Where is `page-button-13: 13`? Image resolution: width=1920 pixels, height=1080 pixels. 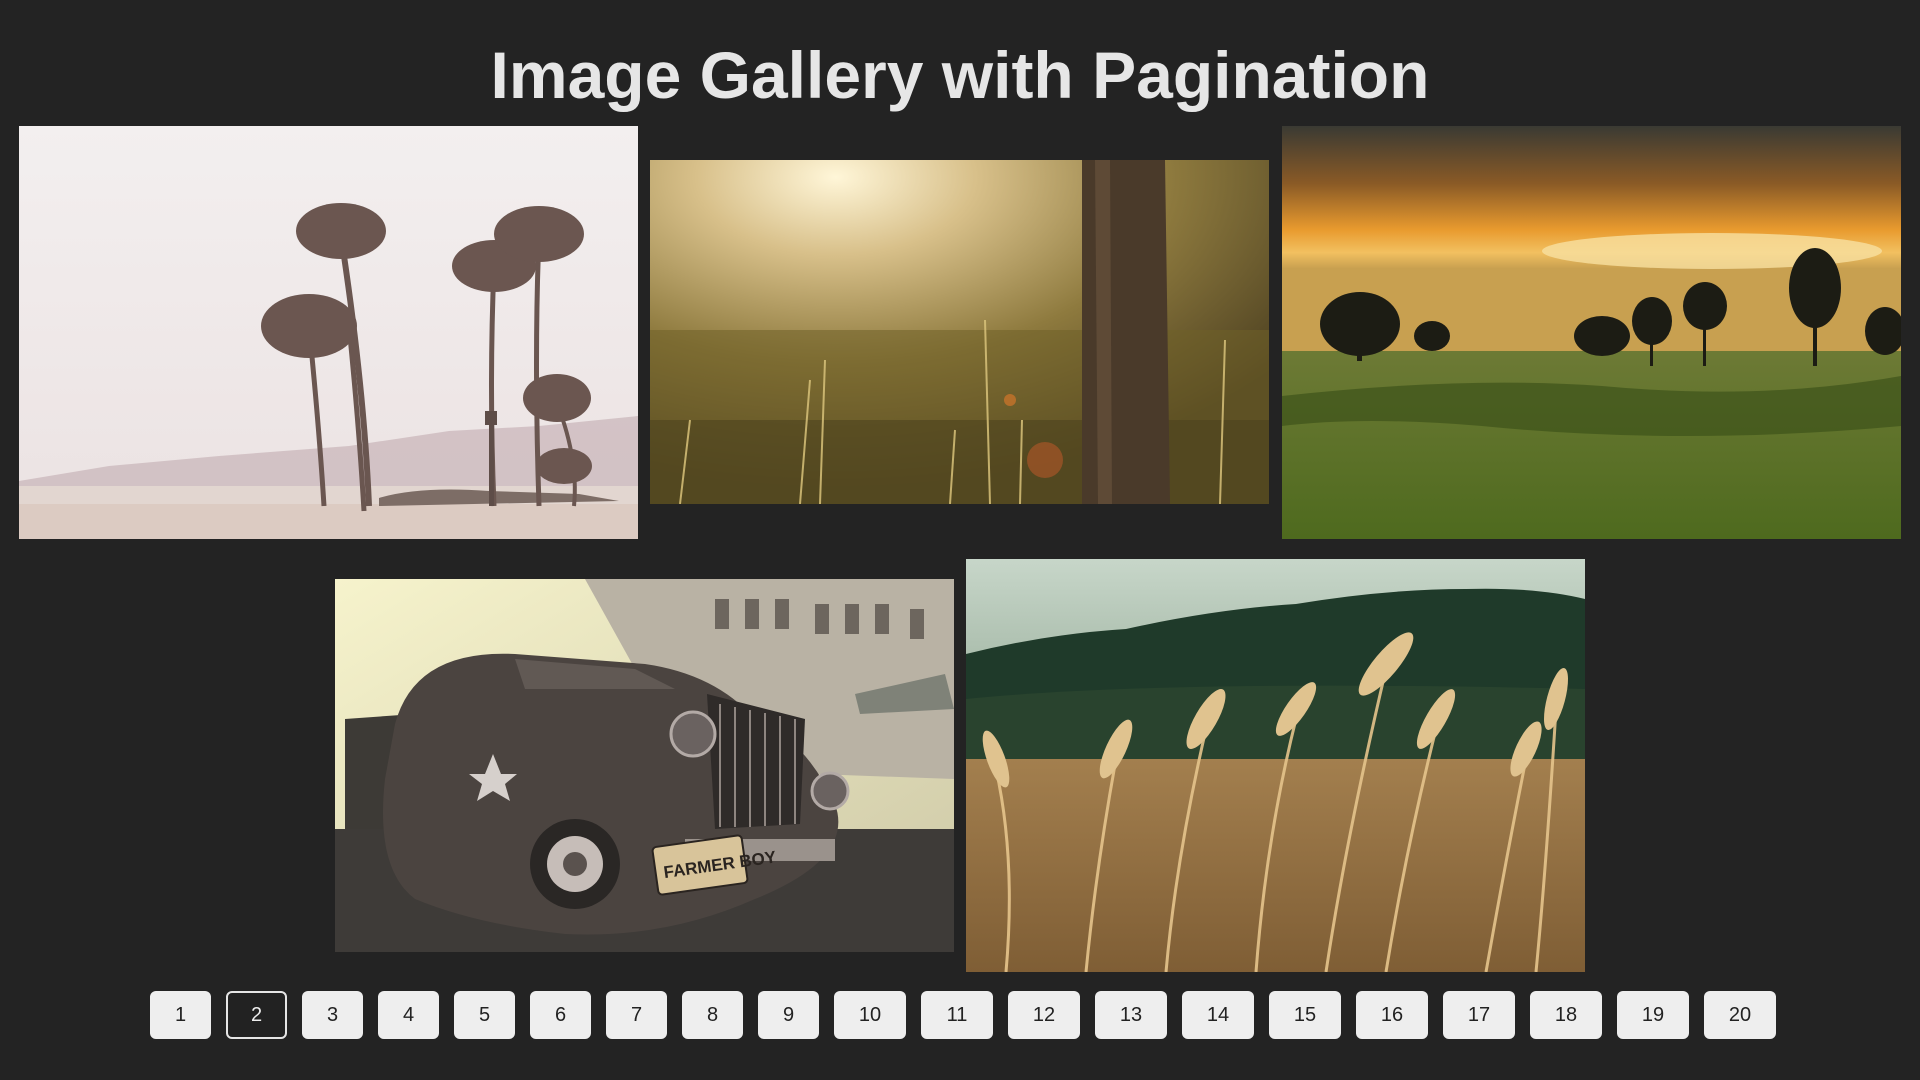 page-button-13: 13 is located at coordinates (1131, 1015).